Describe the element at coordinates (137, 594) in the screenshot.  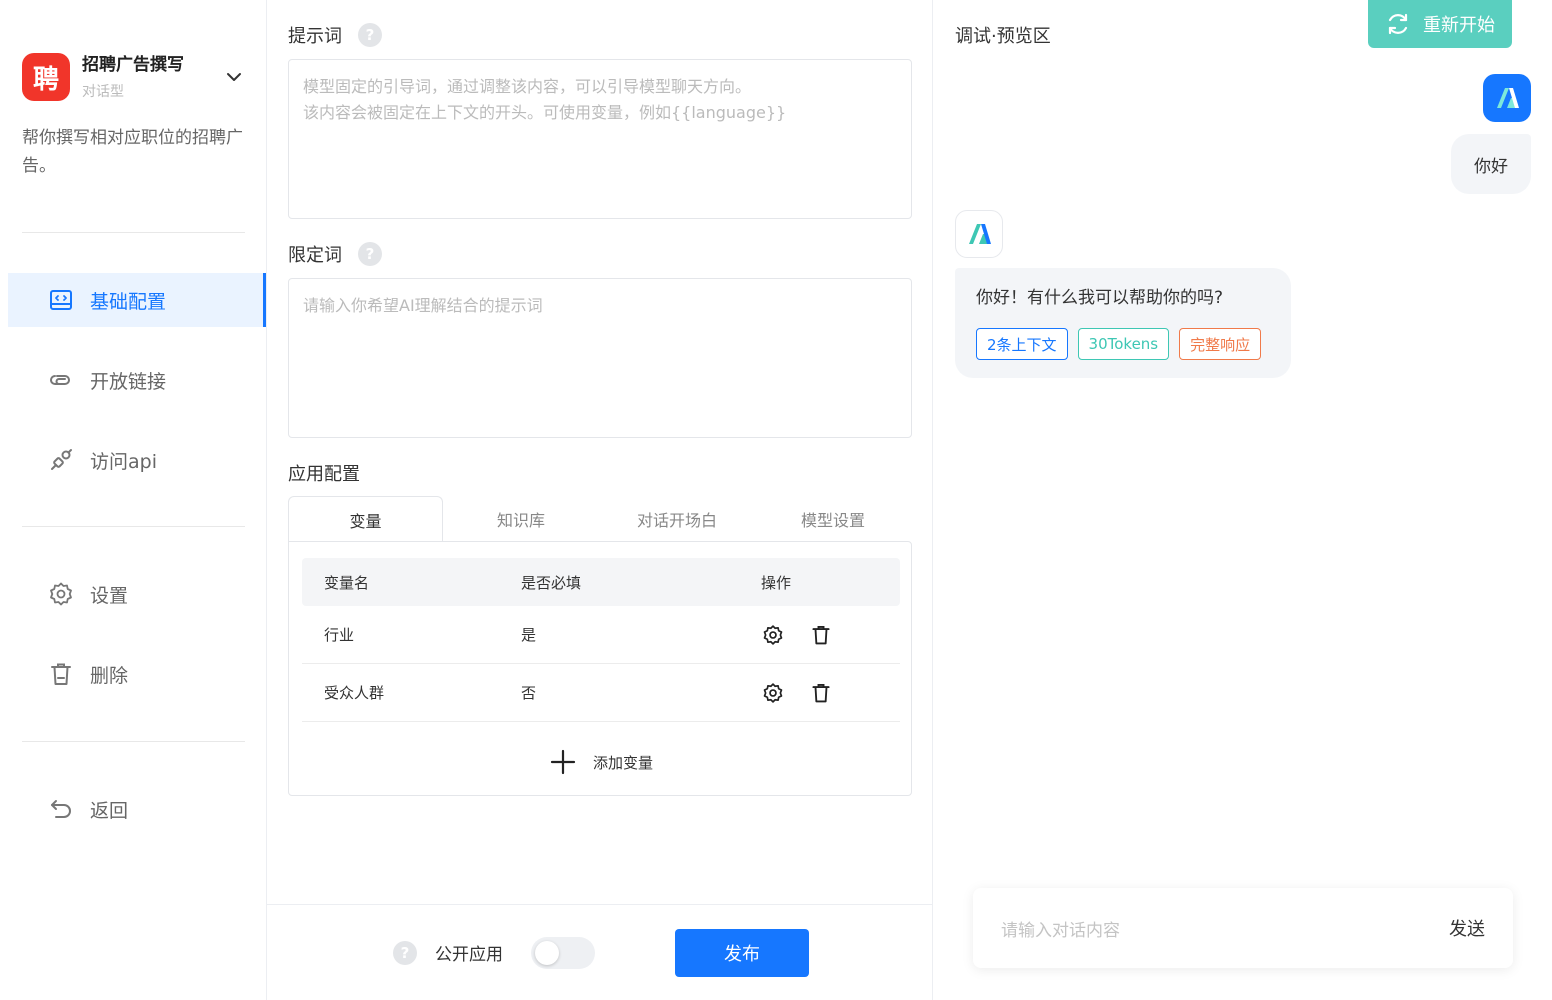
I see `nav-item-settings: 设置` at that location.